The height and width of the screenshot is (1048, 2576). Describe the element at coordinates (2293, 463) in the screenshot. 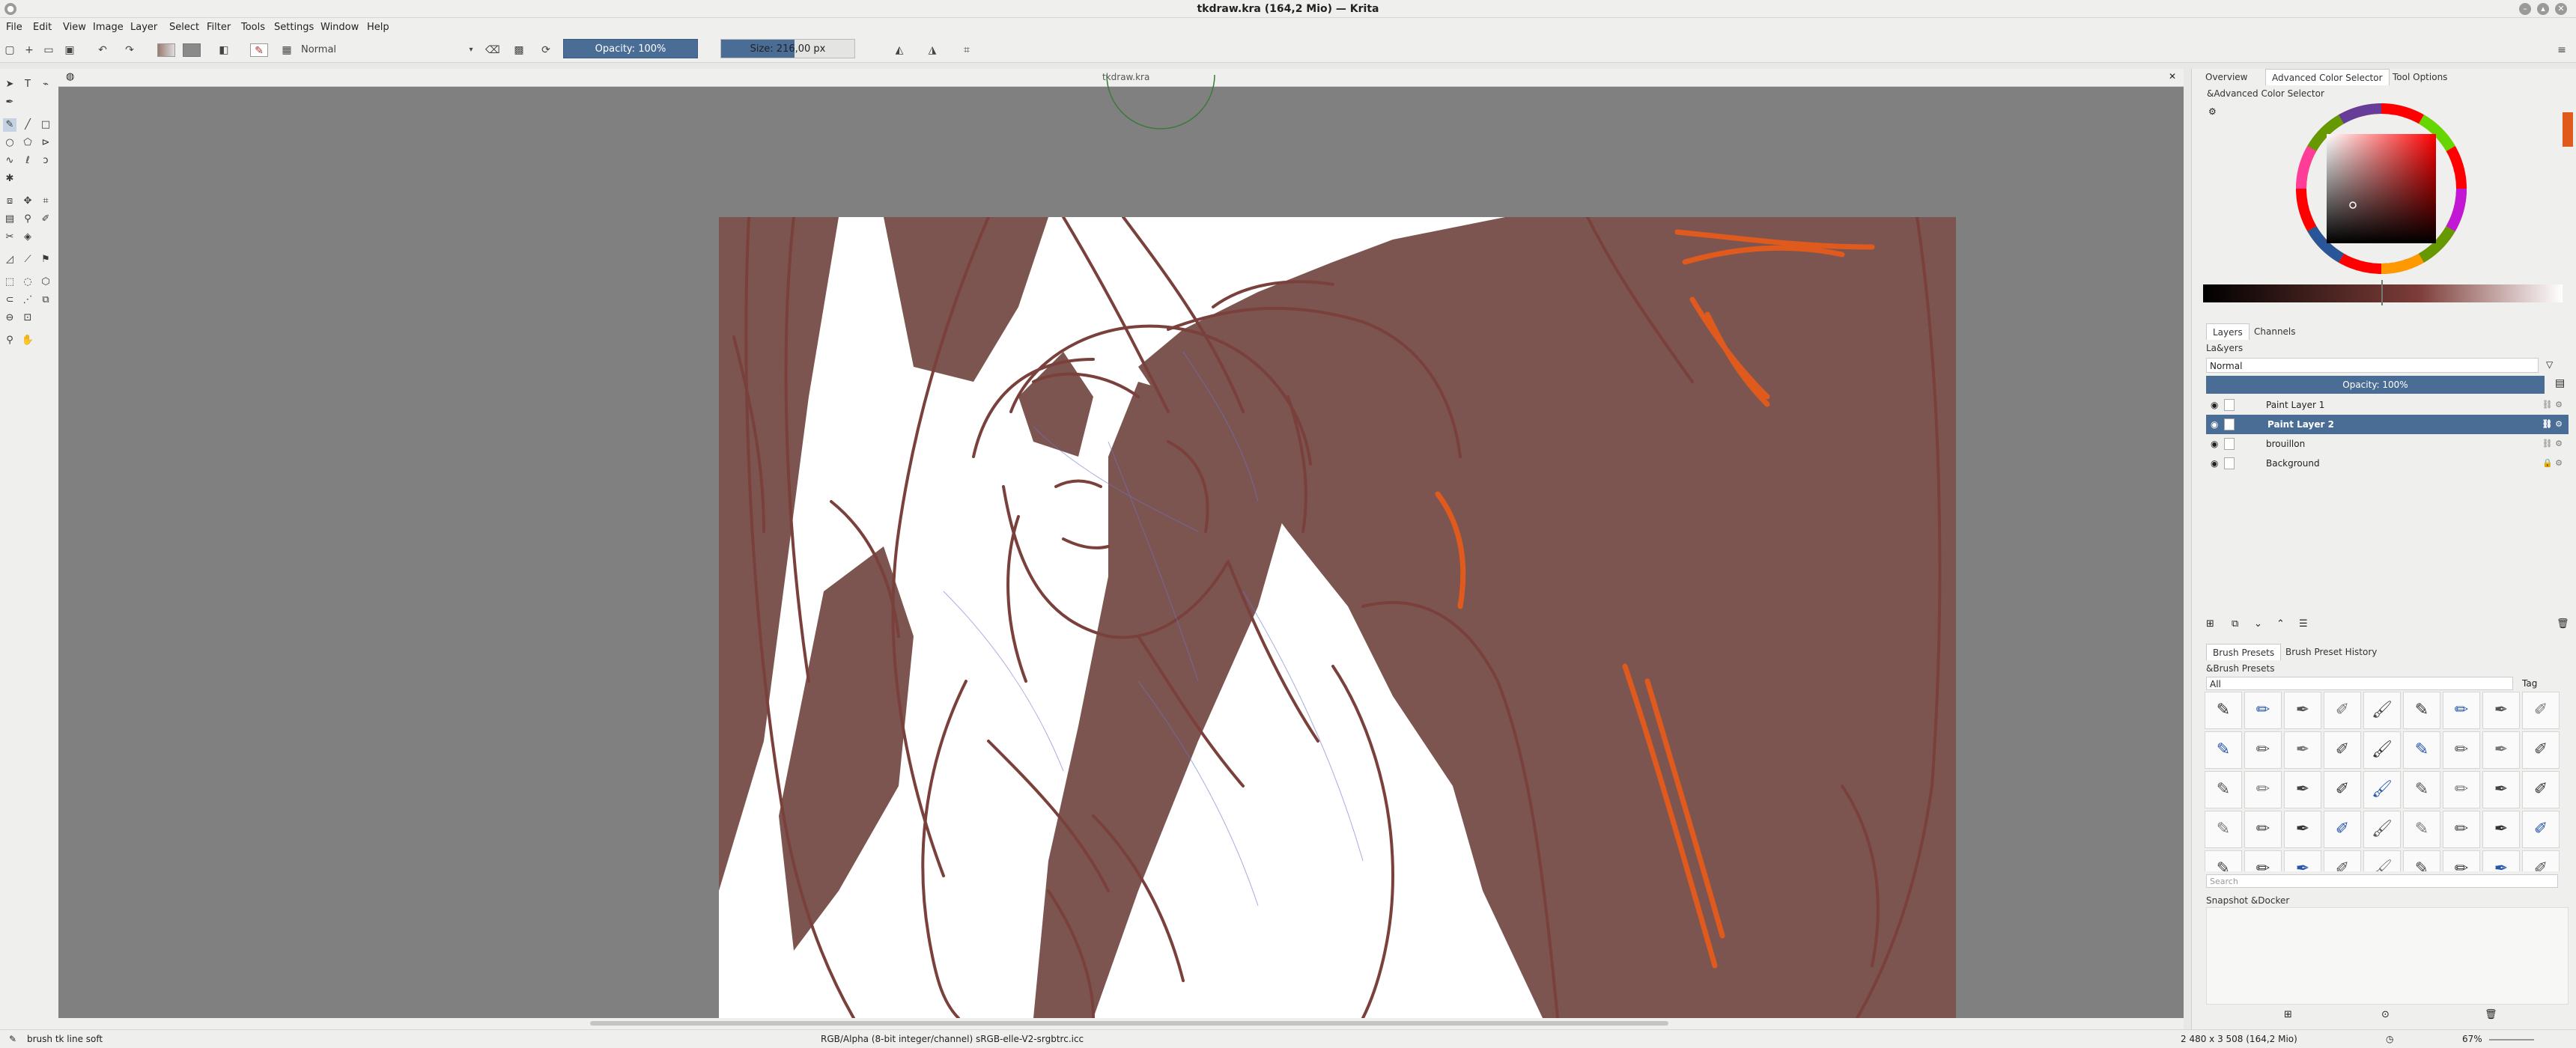

I see `layer-name: Background` at that location.